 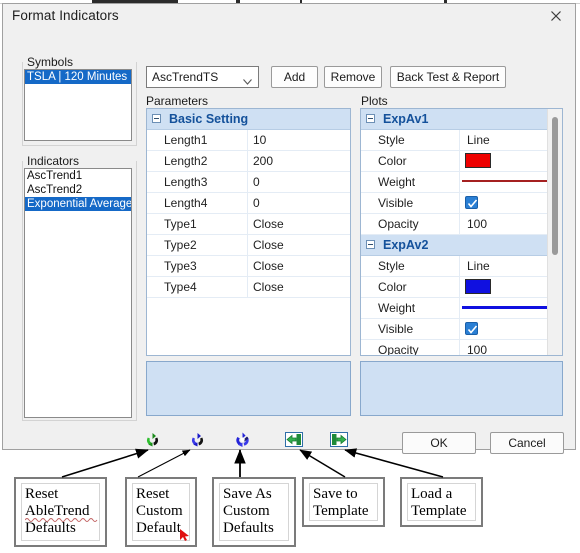 I want to click on symbols-listbox: TSLA | 120 Minutes, so click(x=78, y=105).